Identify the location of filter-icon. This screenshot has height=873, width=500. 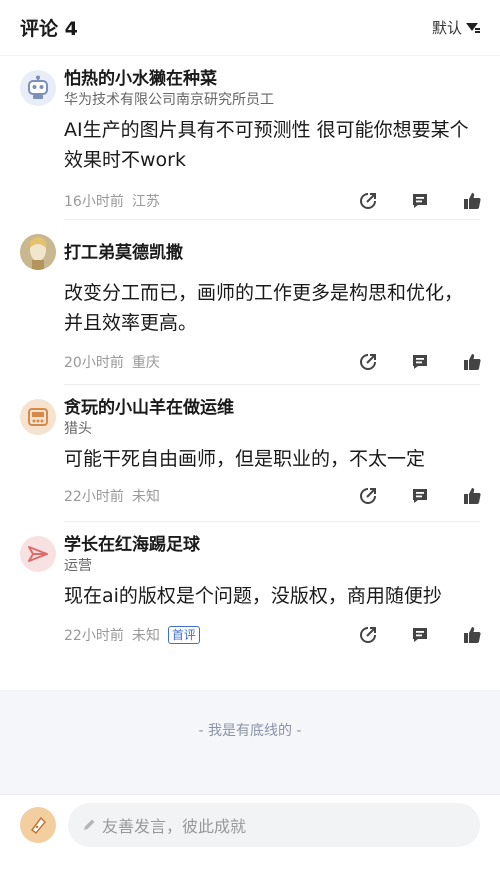
(473, 28).